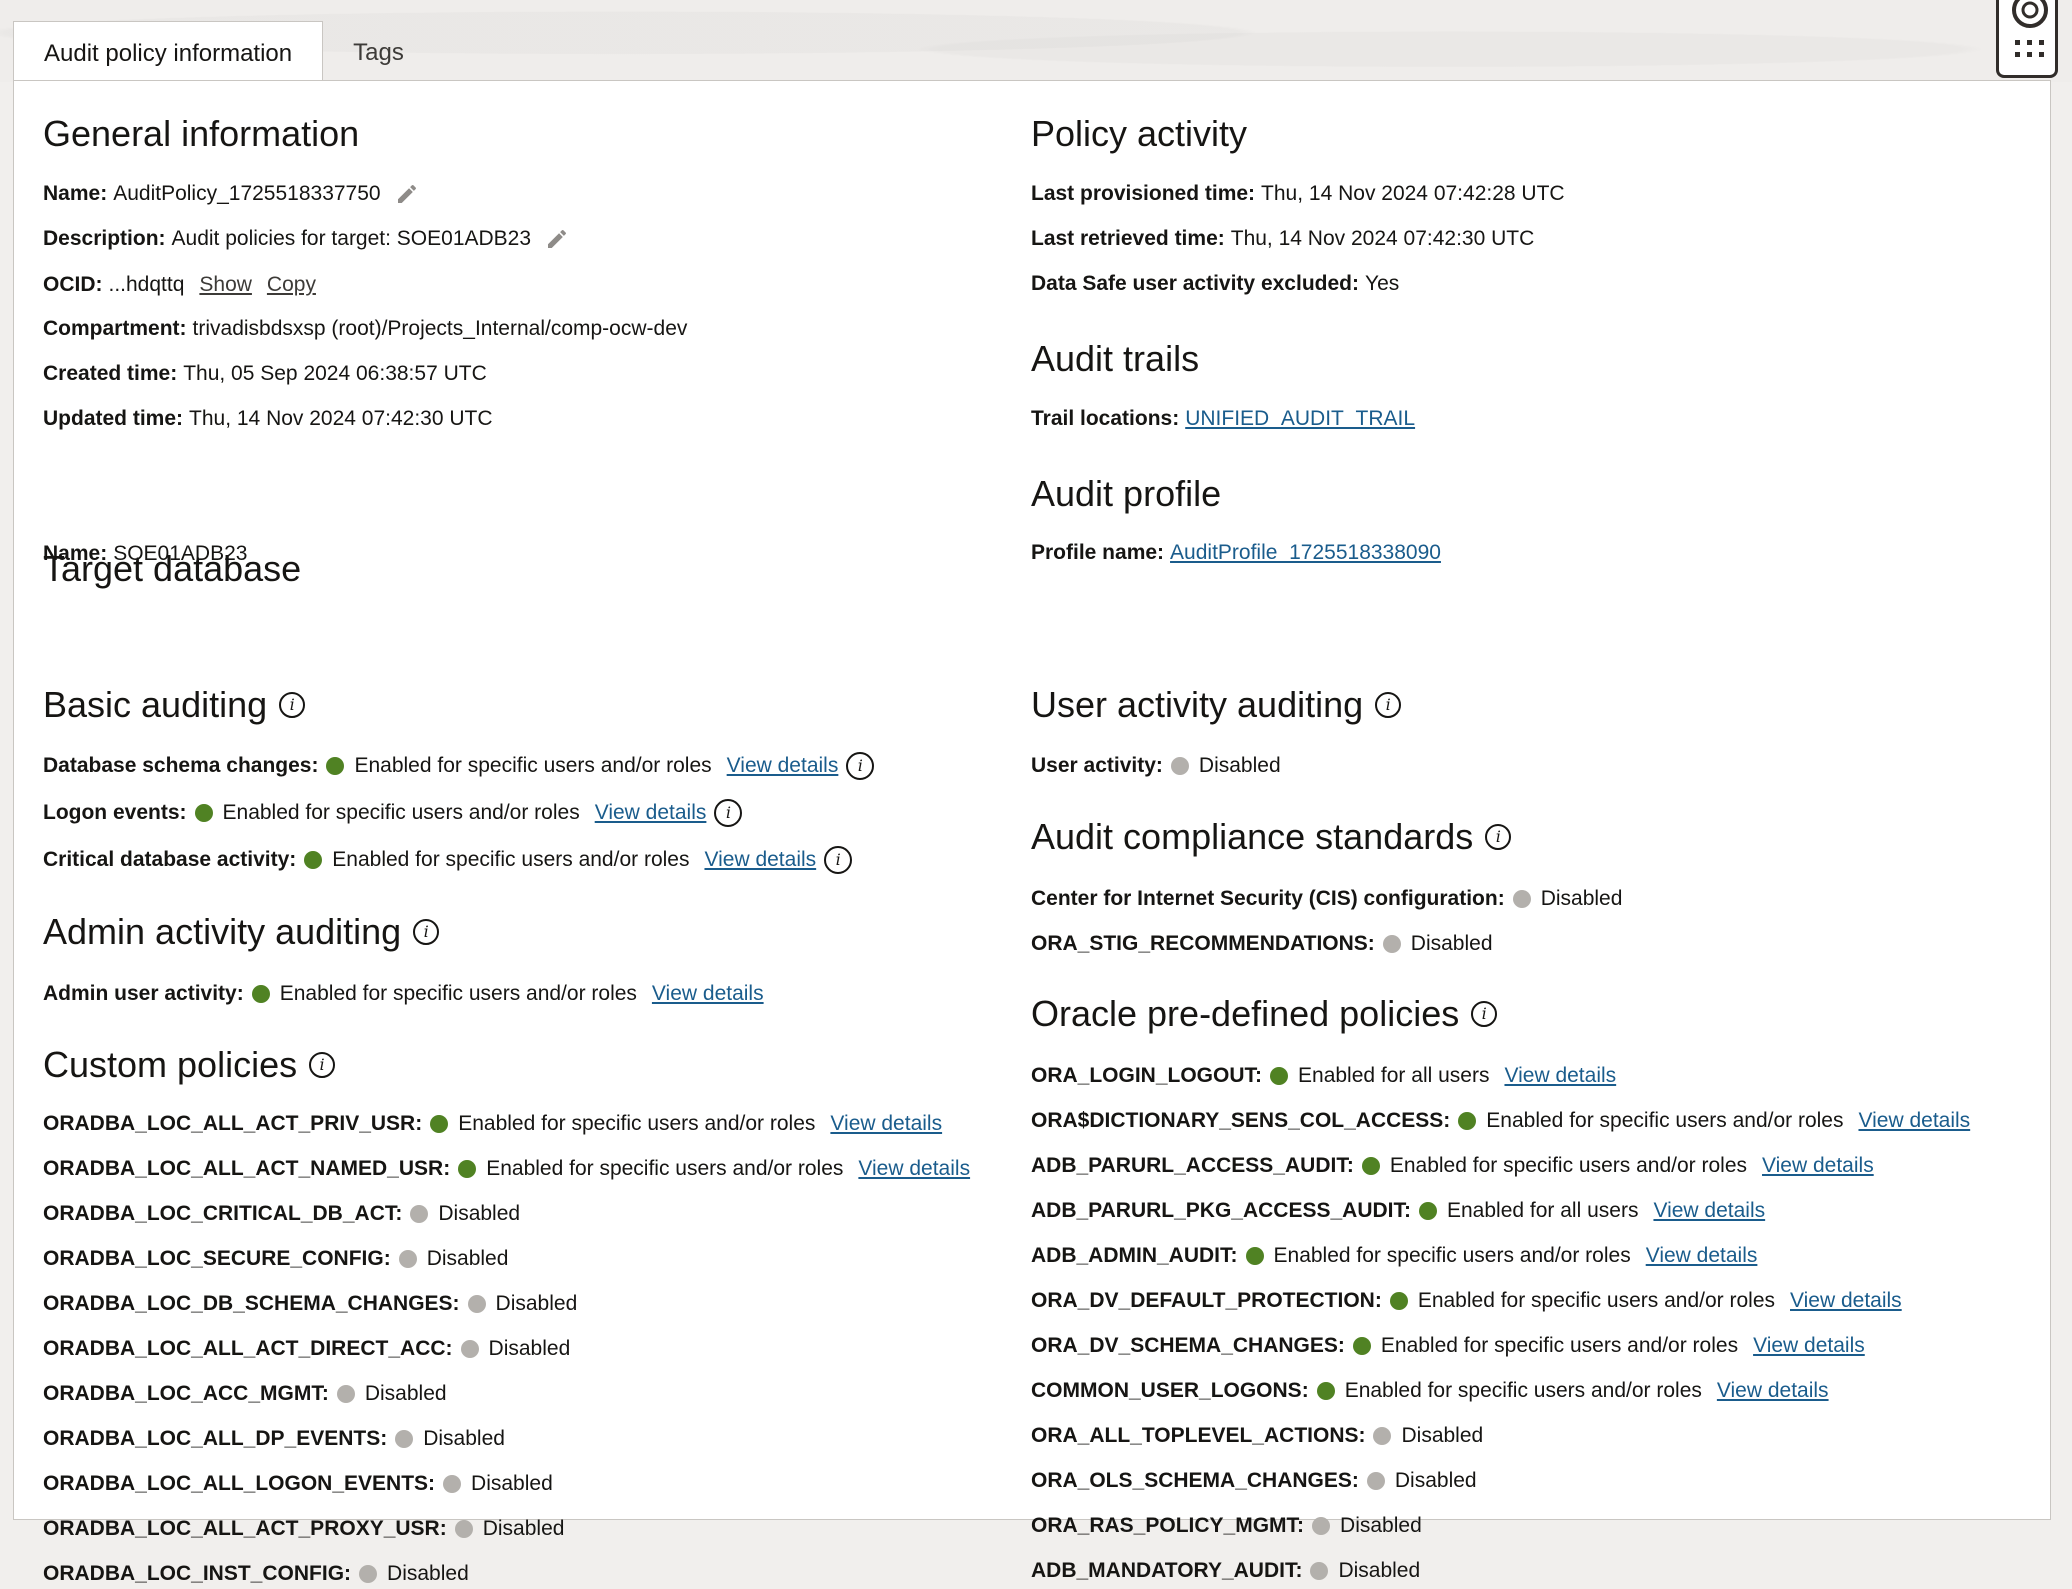 The image size is (2072, 1589). Describe the element at coordinates (113, 418) in the screenshot. I see `updated-time-label: Updated time:` at that location.